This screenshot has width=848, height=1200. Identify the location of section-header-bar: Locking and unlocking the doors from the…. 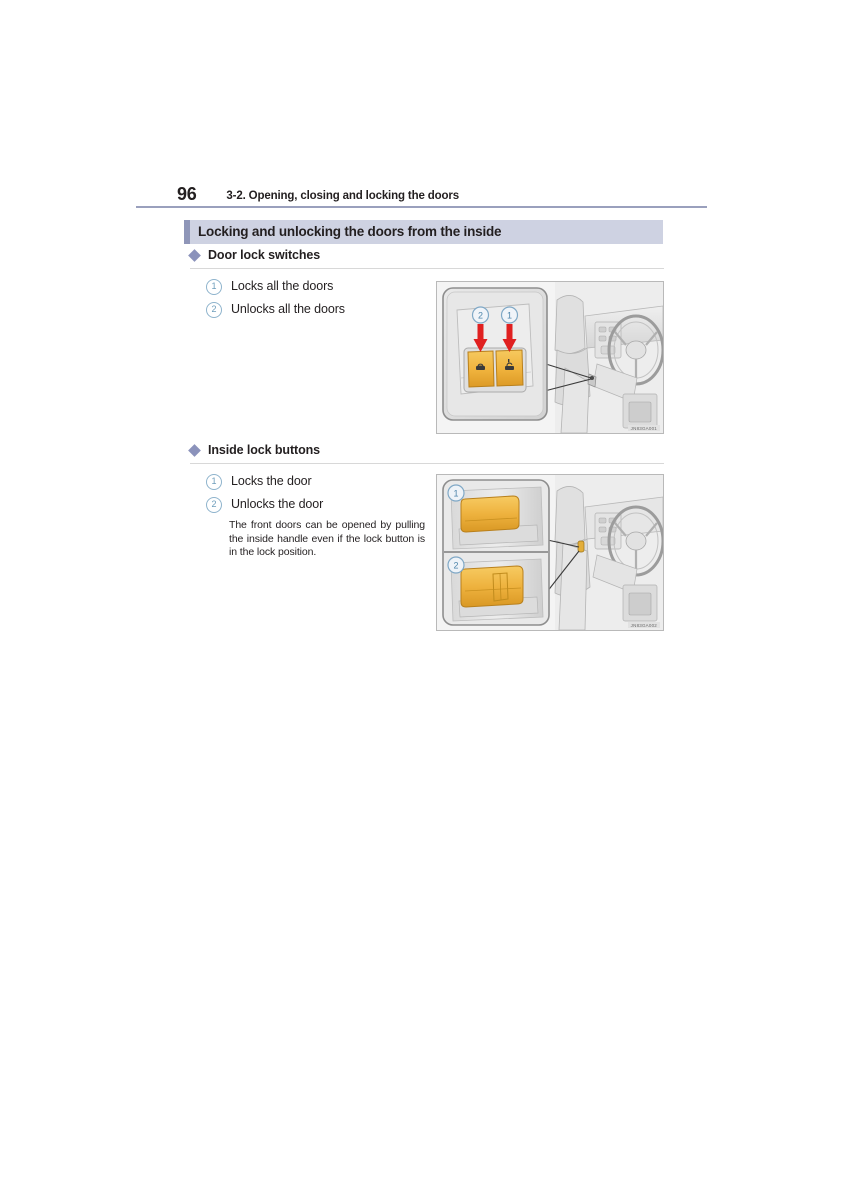
(423, 232).